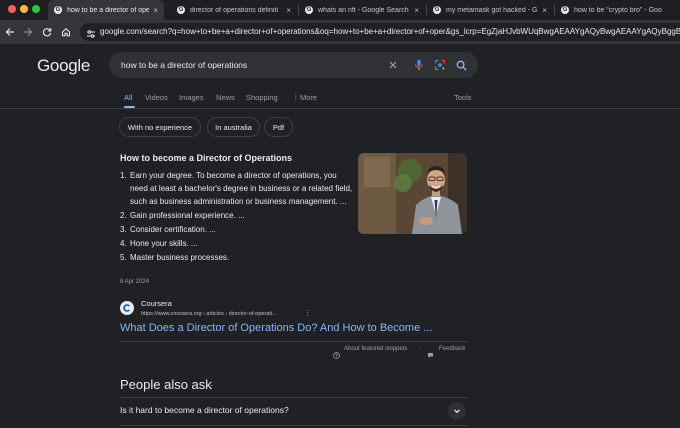 This screenshot has width=680, height=428. I want to click on search-input: how to be a director of operations, so click(184, 65).